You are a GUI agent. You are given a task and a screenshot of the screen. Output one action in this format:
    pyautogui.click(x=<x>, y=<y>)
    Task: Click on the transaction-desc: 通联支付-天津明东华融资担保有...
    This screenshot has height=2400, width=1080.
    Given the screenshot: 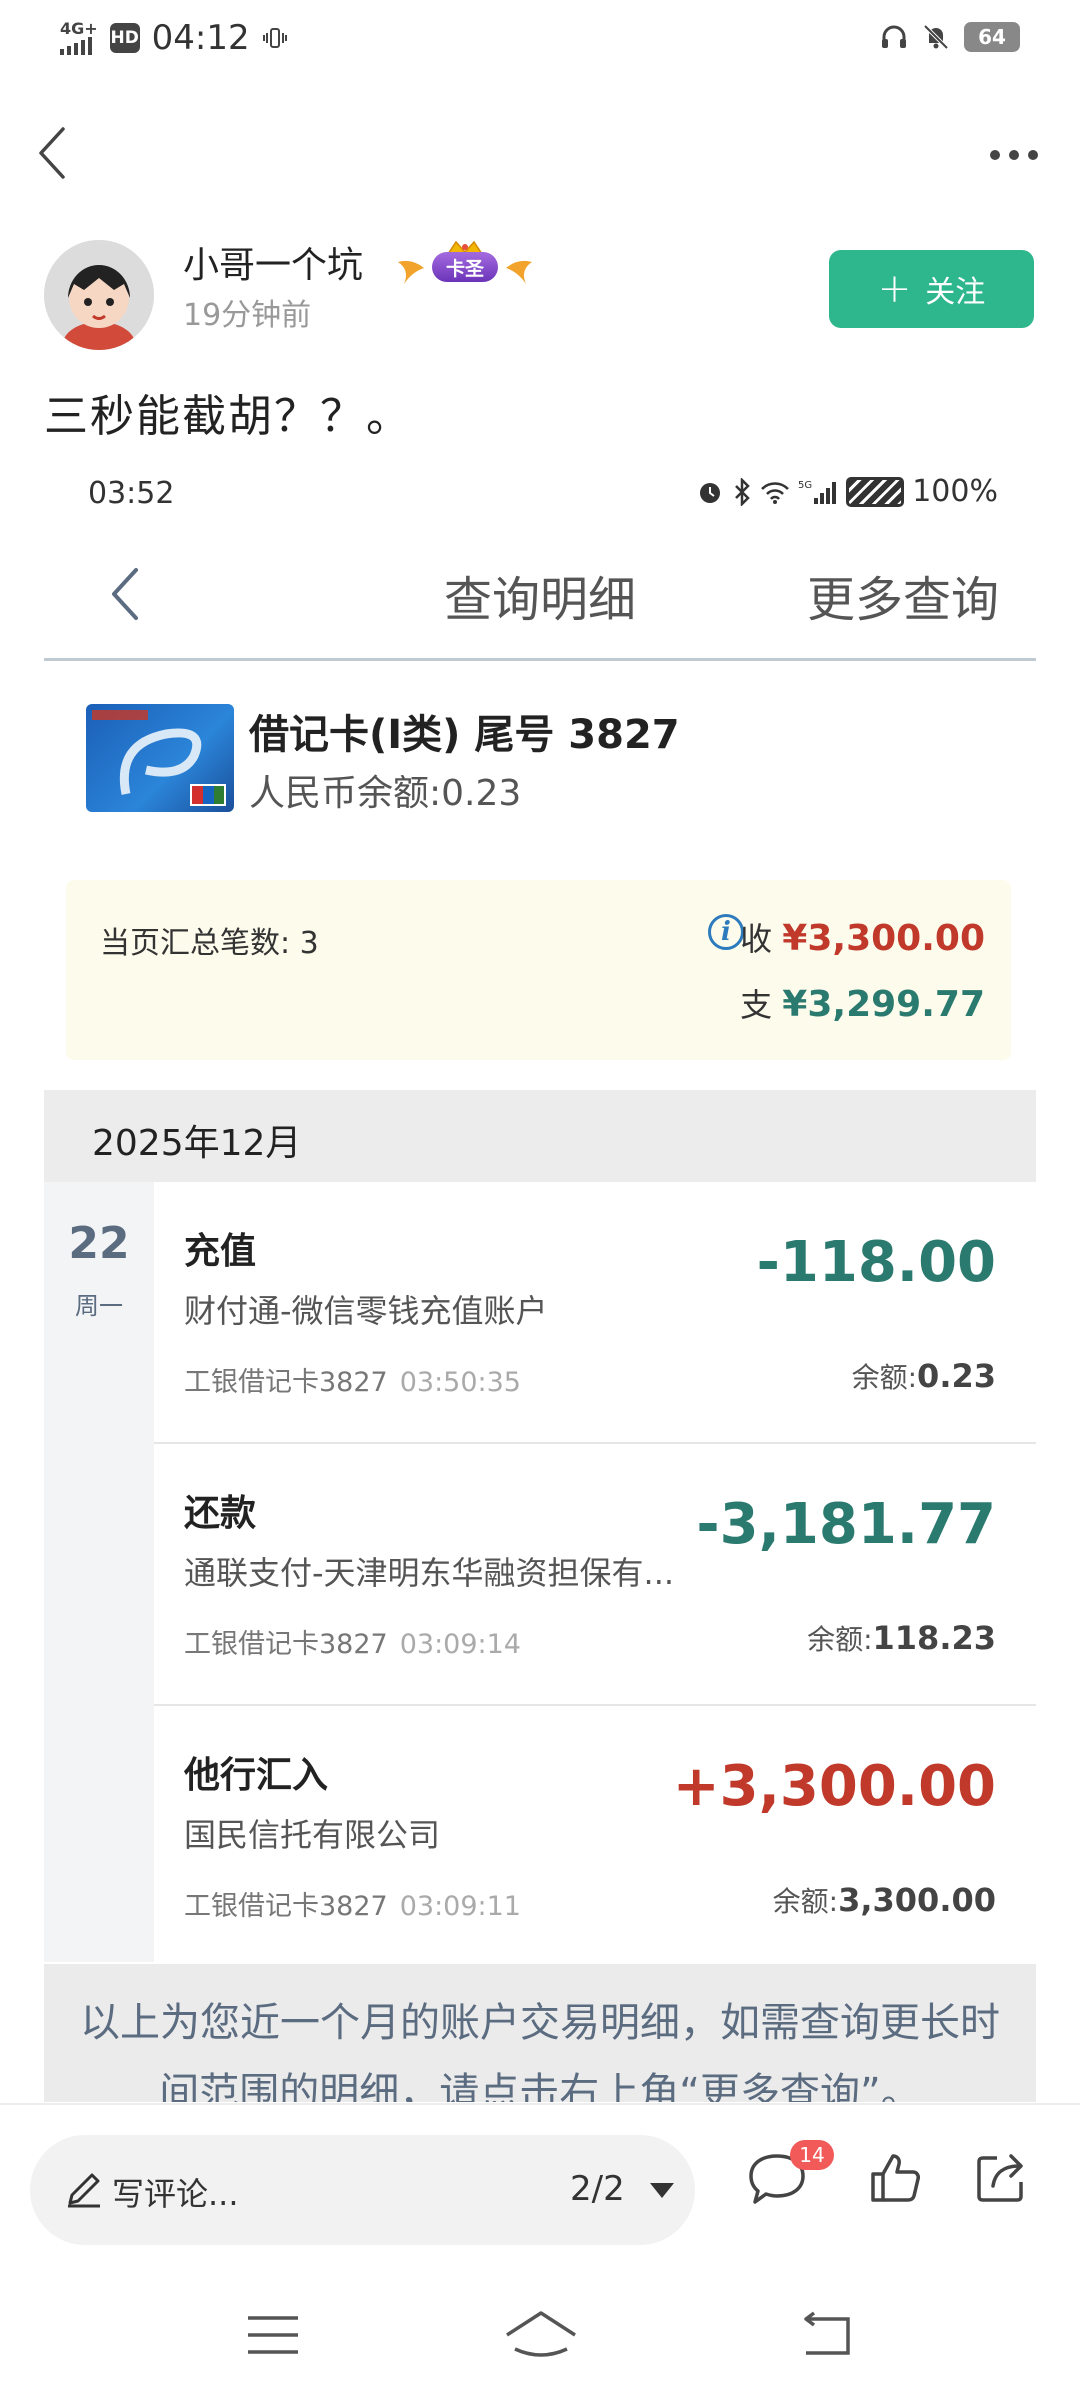 What is the action you would take?
    pyautogui.click(x=429, y=1573)
    